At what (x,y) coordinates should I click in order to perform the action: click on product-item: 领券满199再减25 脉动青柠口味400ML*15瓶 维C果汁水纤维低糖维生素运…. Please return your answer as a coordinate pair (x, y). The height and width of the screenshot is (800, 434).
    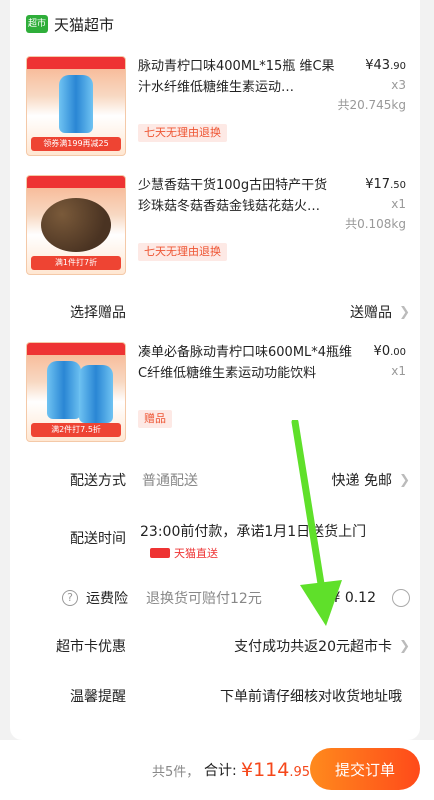
    Looking at the image, I should click on (216, 111).